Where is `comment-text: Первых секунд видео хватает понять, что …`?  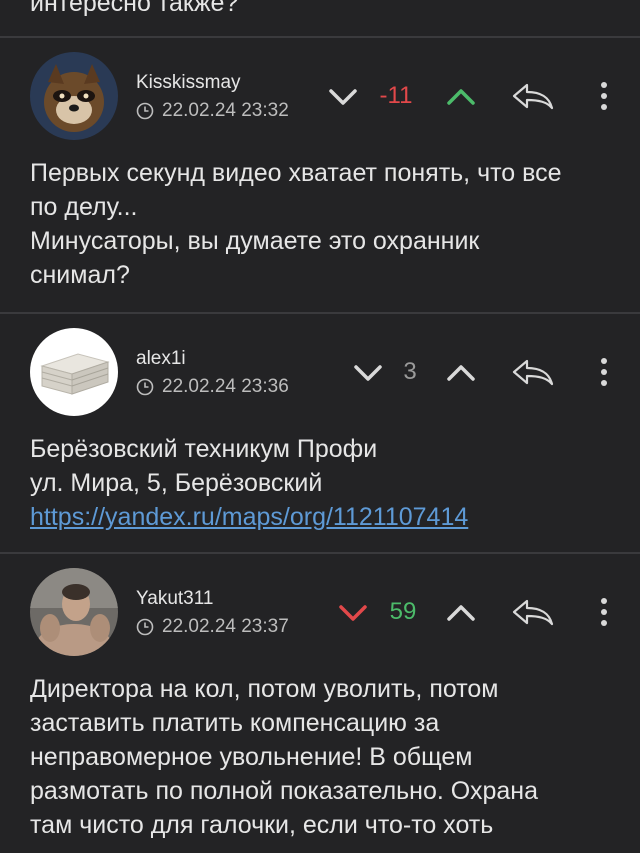 comment-text: Первых секунд видео хватает понять, что … is located at coordinates (325, 224).